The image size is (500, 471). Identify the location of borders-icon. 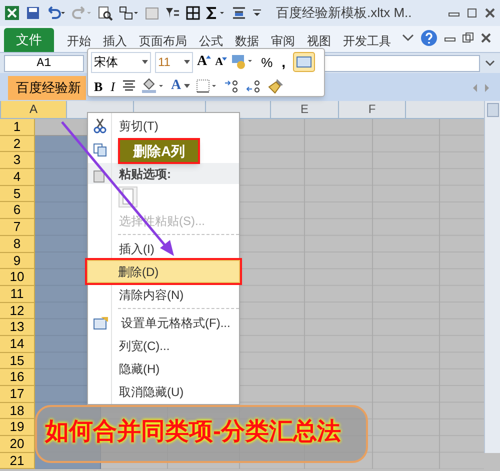
(193, 13).